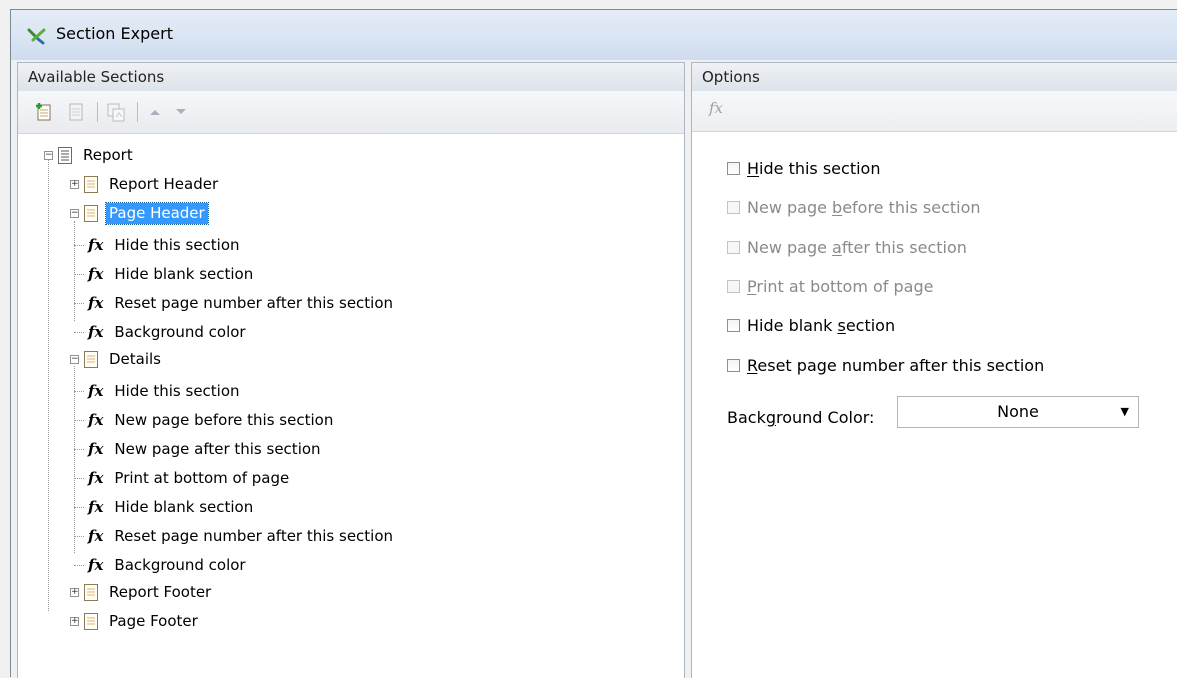 The height and width of the screenshot is (678, 1177). I want to click on tree-label: Report Footer, so click(160, 591).